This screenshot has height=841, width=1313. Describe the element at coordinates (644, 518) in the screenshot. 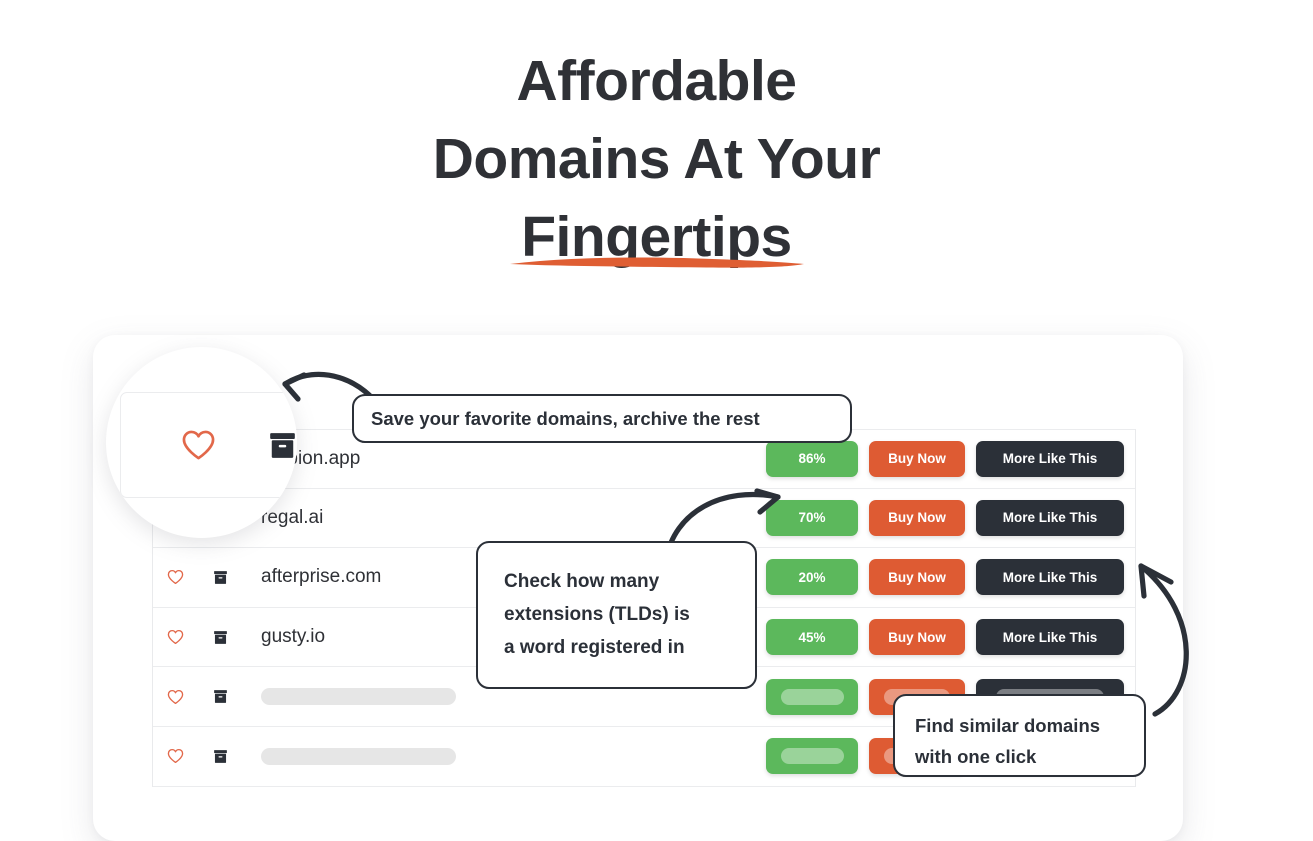

I see `table-row: regal.ai 70% Buy Now More Like This` at that location.